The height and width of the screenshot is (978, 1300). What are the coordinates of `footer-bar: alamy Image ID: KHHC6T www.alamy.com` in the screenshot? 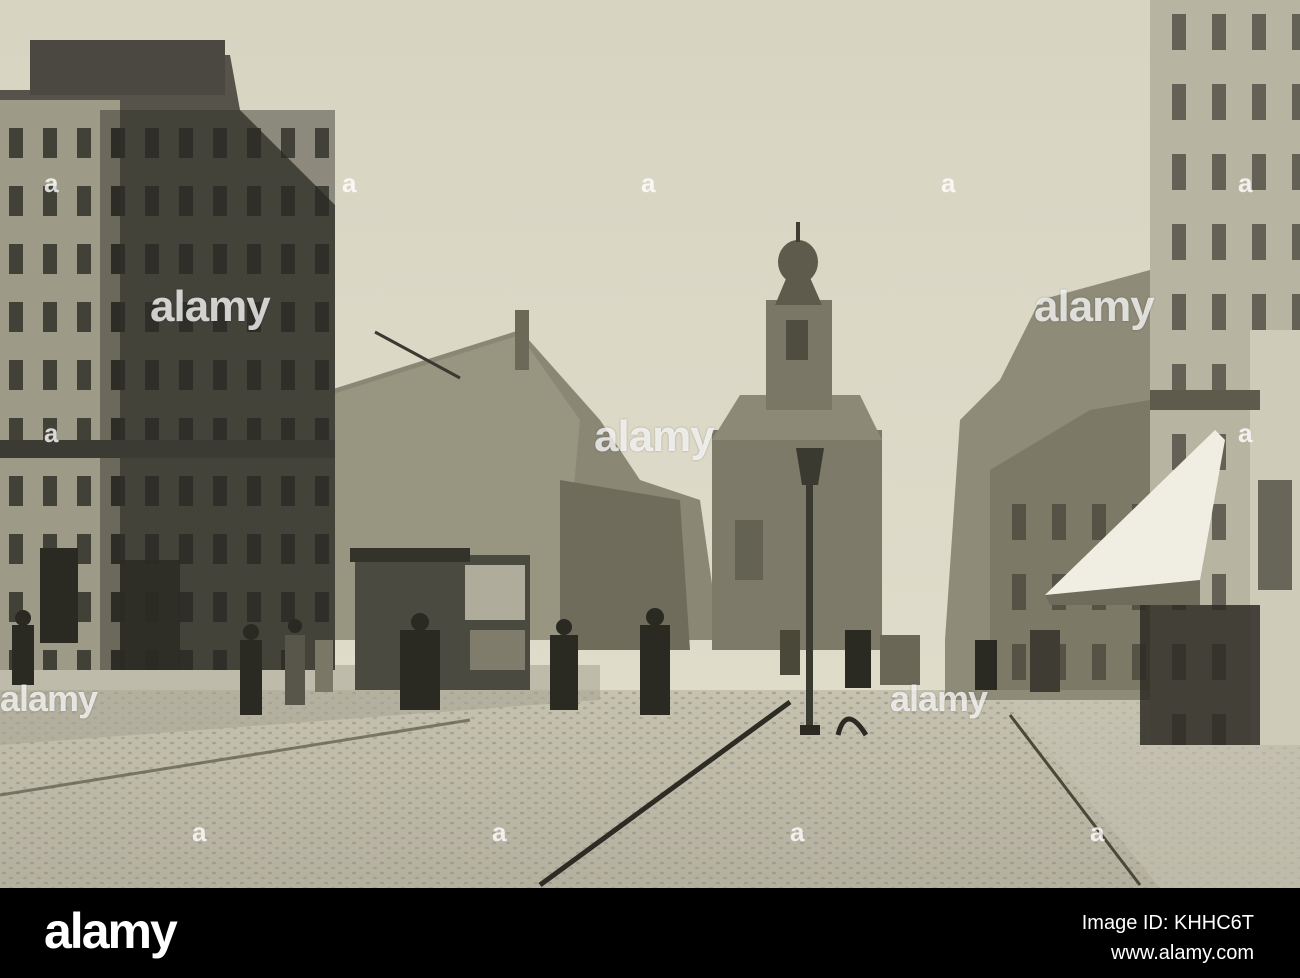 It's located at (650, 933).